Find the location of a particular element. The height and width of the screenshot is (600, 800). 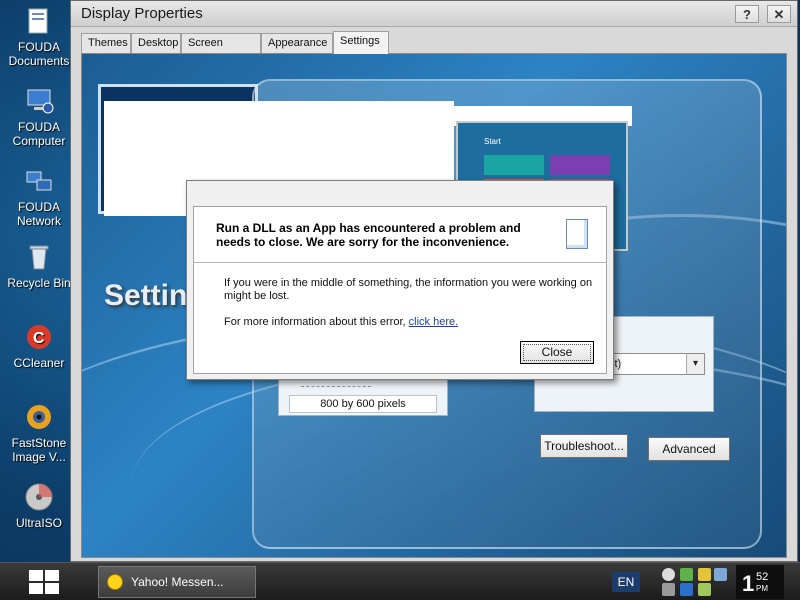

desktop-icon-ultraiso: UltraISO is located at coordinates (39, 506).